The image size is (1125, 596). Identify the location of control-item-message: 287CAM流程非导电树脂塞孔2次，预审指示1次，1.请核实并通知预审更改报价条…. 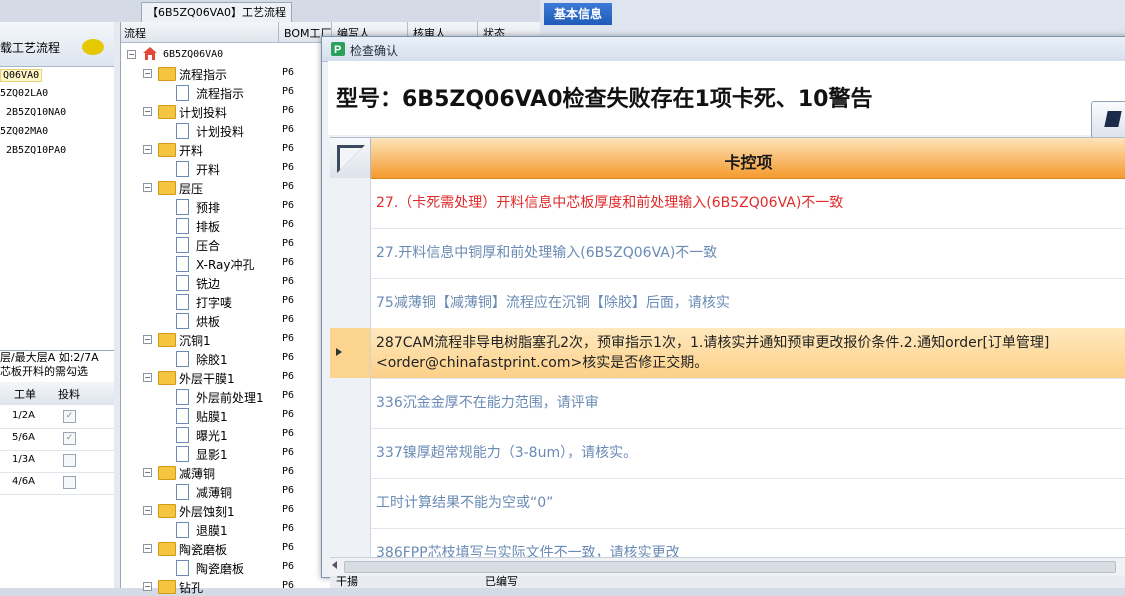
(713, 353).